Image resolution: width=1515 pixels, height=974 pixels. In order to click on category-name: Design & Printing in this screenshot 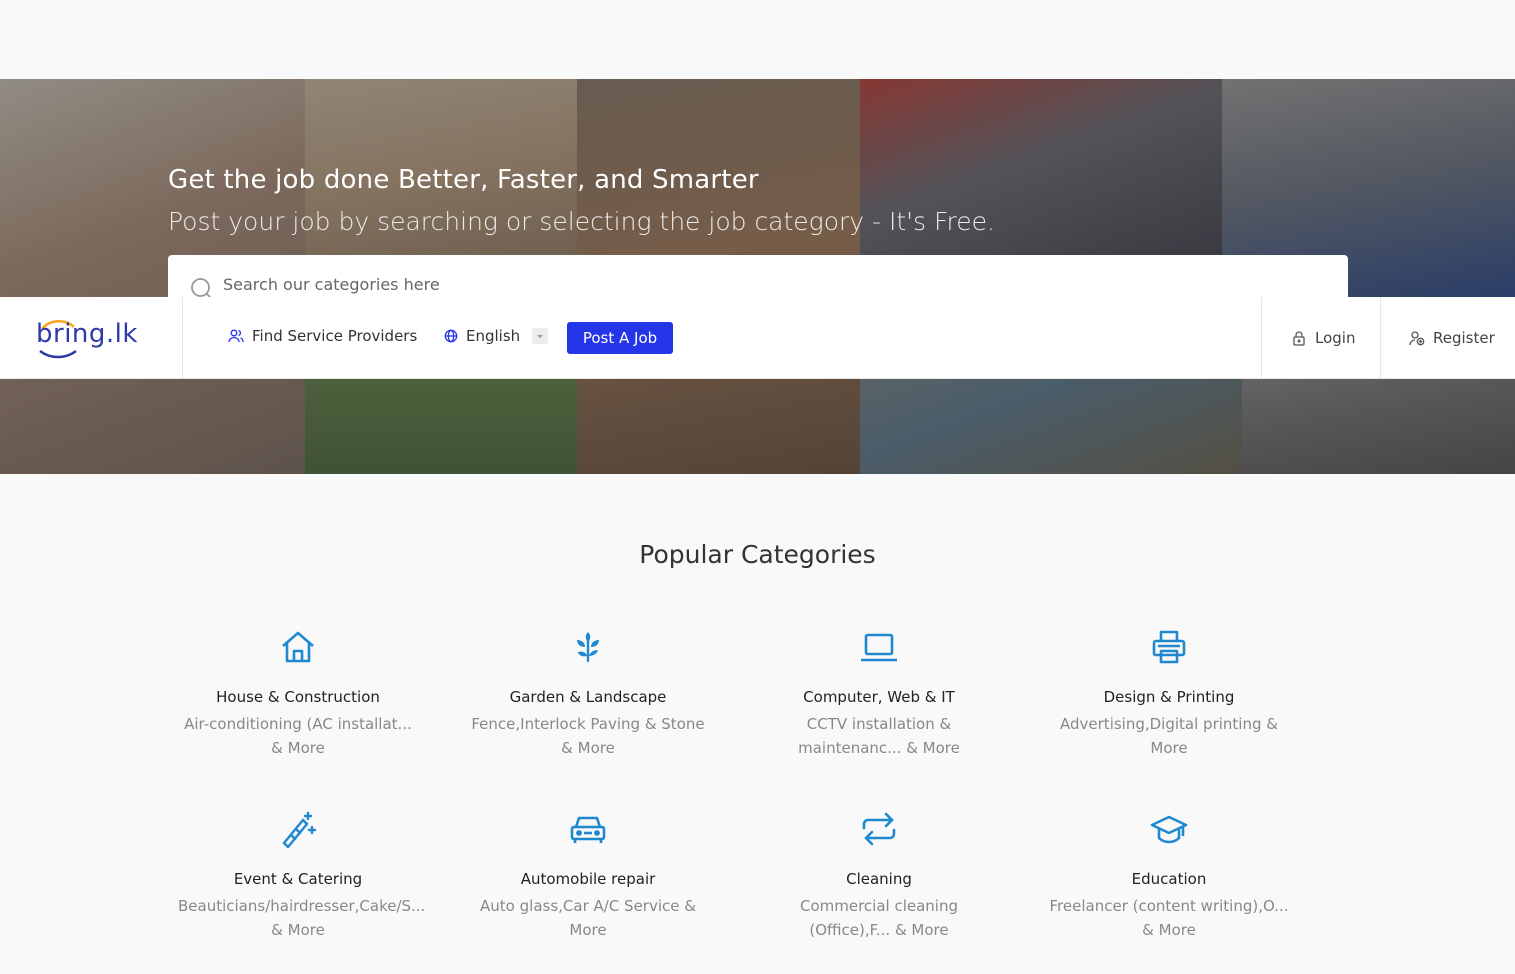, I will do `click(1169, 697)`.